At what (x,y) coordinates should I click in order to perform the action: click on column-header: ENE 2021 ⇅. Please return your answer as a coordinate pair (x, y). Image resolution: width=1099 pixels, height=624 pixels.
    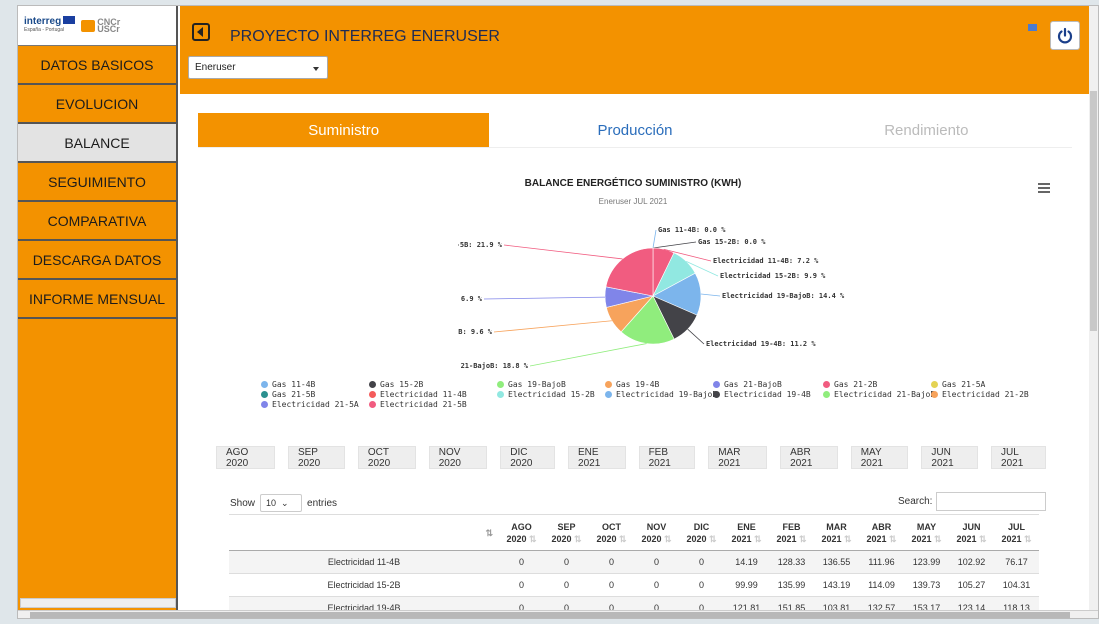
    Looking at the image, I should click on (746, 532).